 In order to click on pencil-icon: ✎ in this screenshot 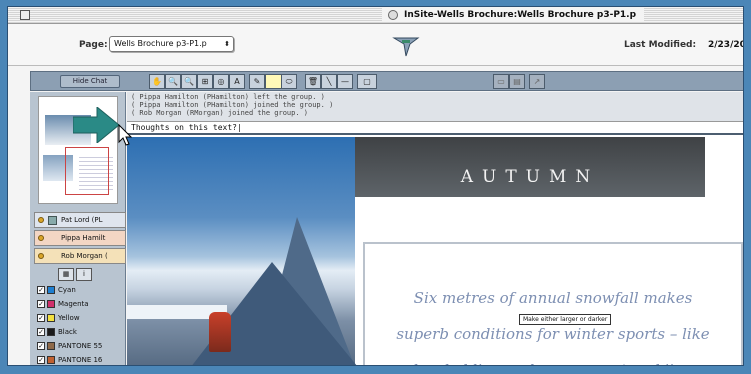, I will do `click(257, 81)`.